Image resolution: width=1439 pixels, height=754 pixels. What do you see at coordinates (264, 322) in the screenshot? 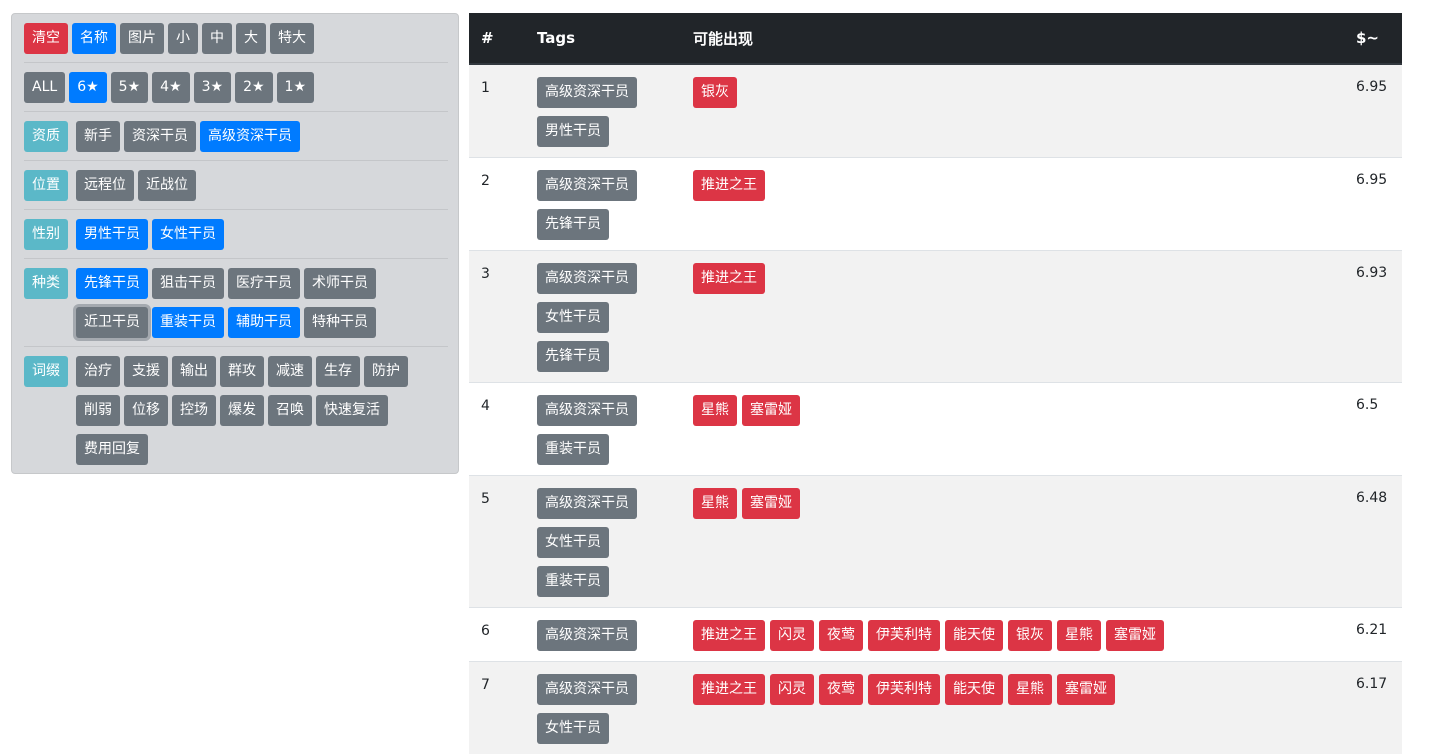
I see `filter-tag-button: 辅助干员` at bounding box center [264, 322].